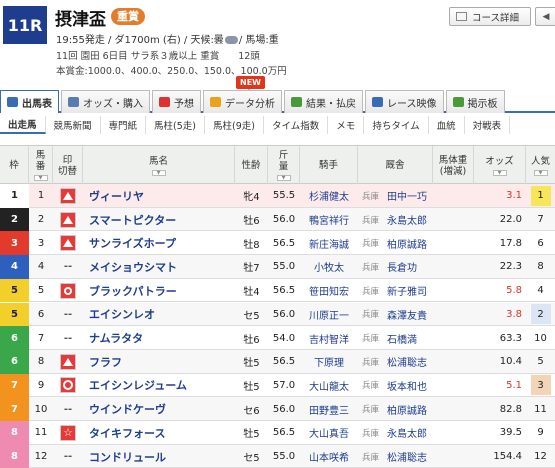  Describe the element at coordinates (500, 338) in the screenshot. I see `odds-value: 63.3` at that location.